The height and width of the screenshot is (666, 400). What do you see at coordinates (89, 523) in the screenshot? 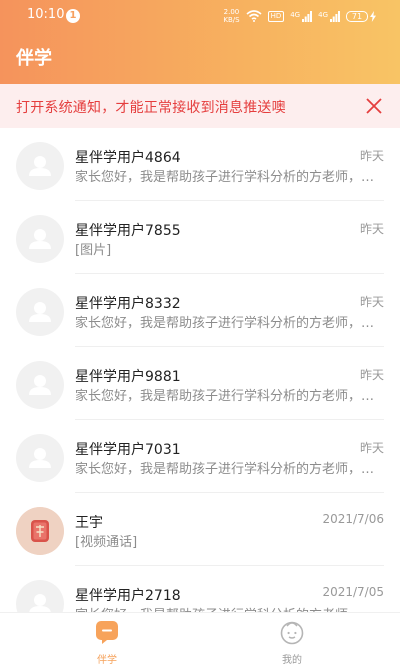
I see `conversation-name: 王宇` at bounding box center [89, 523].